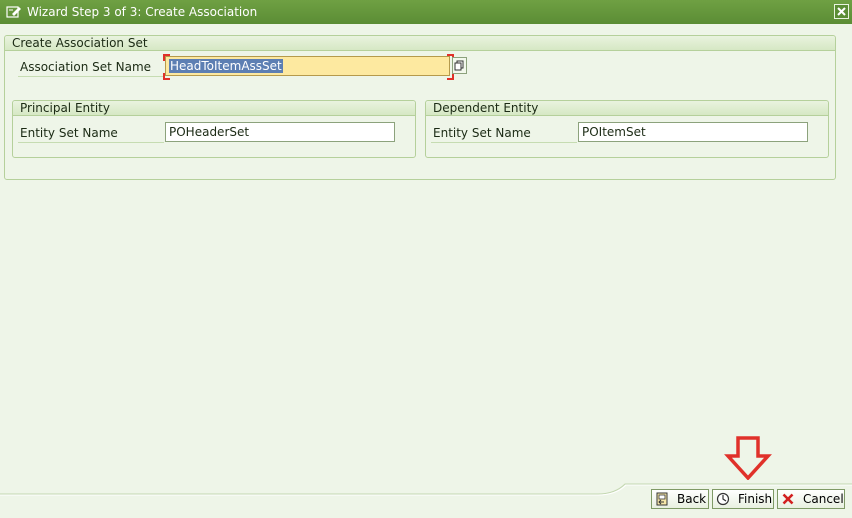 The image size is (852, 518). Describe the element at coordinates (142, 12) in the screenshot. I see `window-title: Wizard Step 3 of 3: Create Association` at that location.